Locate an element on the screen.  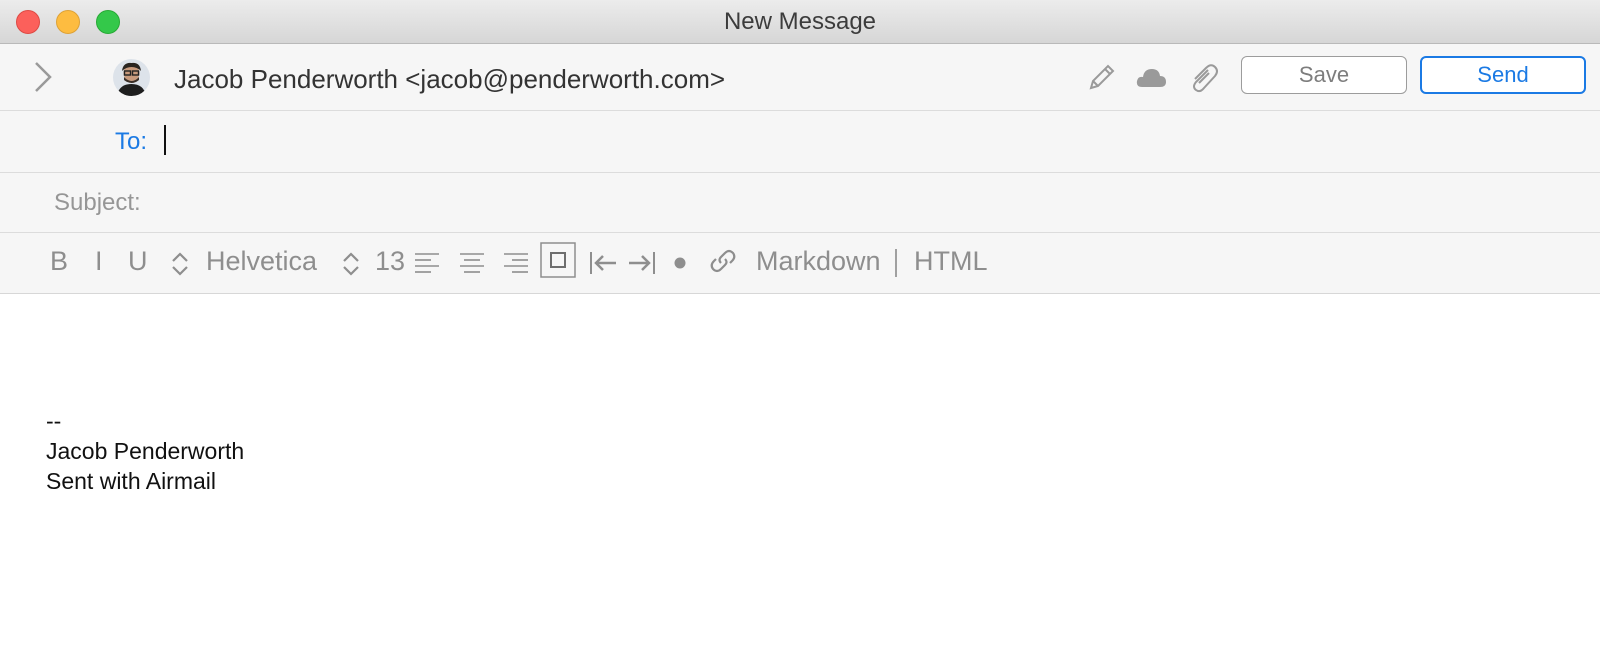
block-icon is located at coordinates (558, 260).